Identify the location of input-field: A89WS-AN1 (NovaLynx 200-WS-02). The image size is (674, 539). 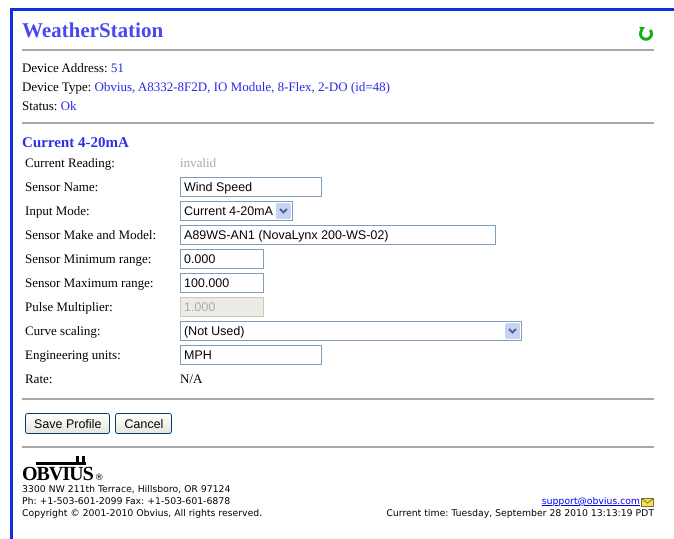
(338, 235).